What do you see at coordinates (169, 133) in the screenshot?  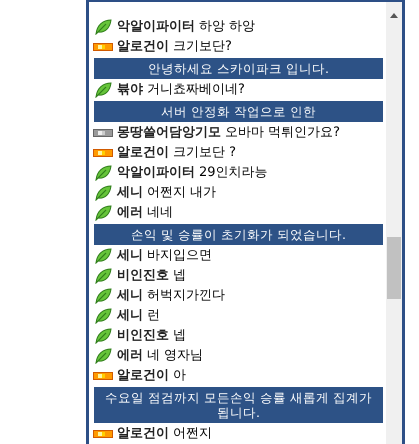 I see `user-name: 몽땅쓸어담앙기모` at bounding box center [169, 133].